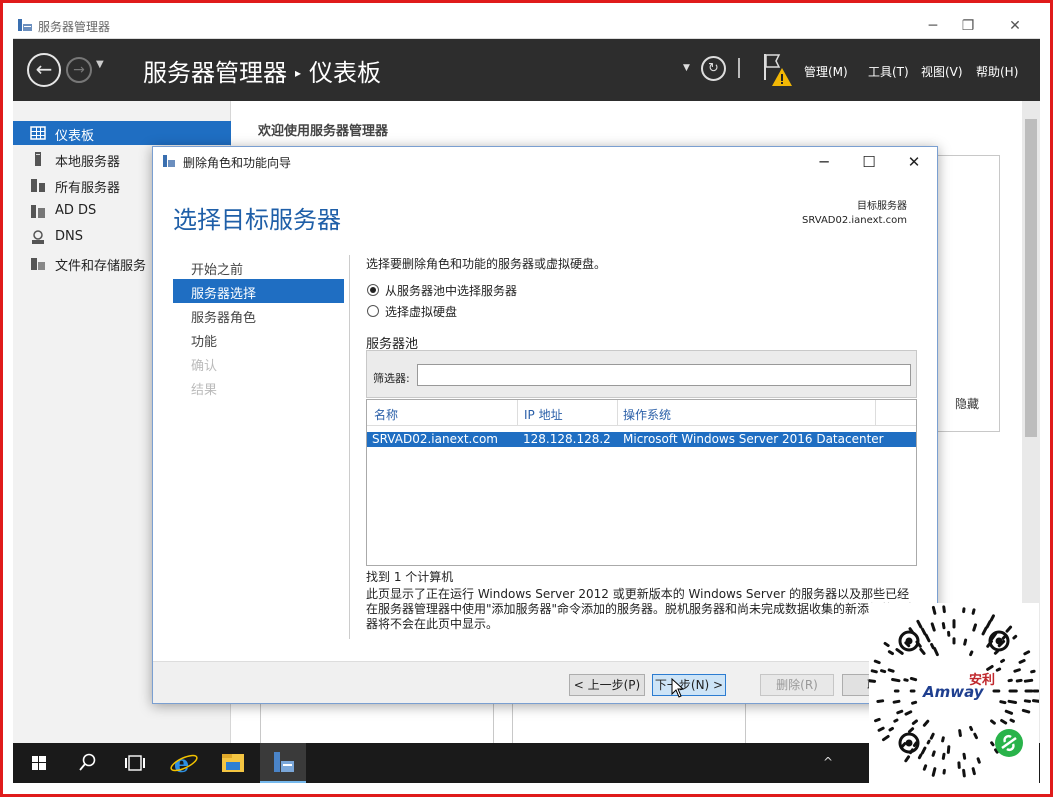  I want to click on refresh-button: ↻, so click(713, 68).